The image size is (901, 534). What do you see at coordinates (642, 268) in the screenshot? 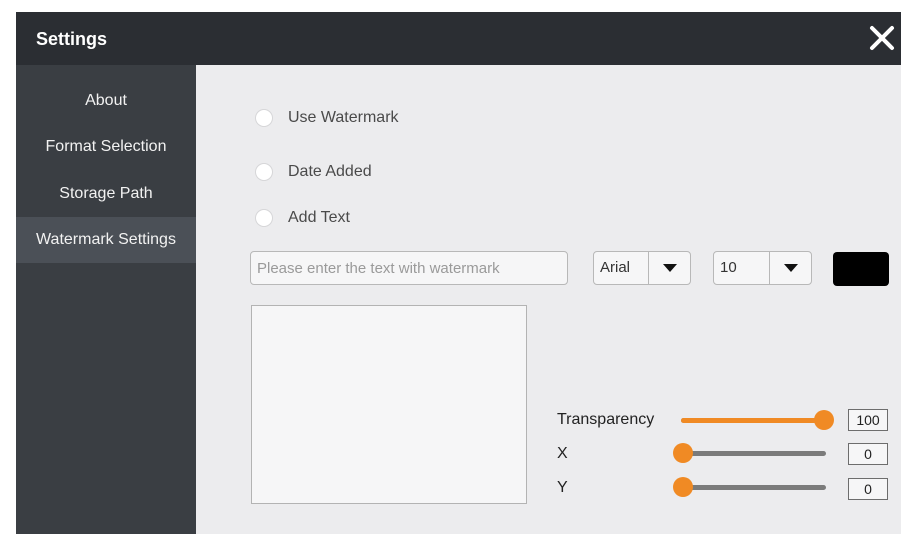
I see `font-select: Arial` at bounding box center [642, 268].